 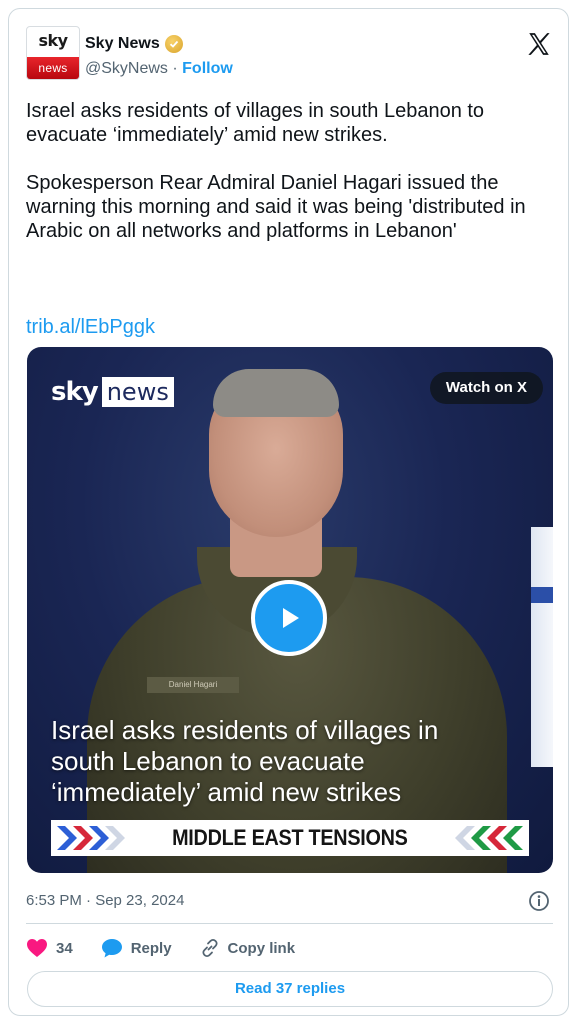 I want to click on sky-news-logo: sky news, so click(x=112, y=392).